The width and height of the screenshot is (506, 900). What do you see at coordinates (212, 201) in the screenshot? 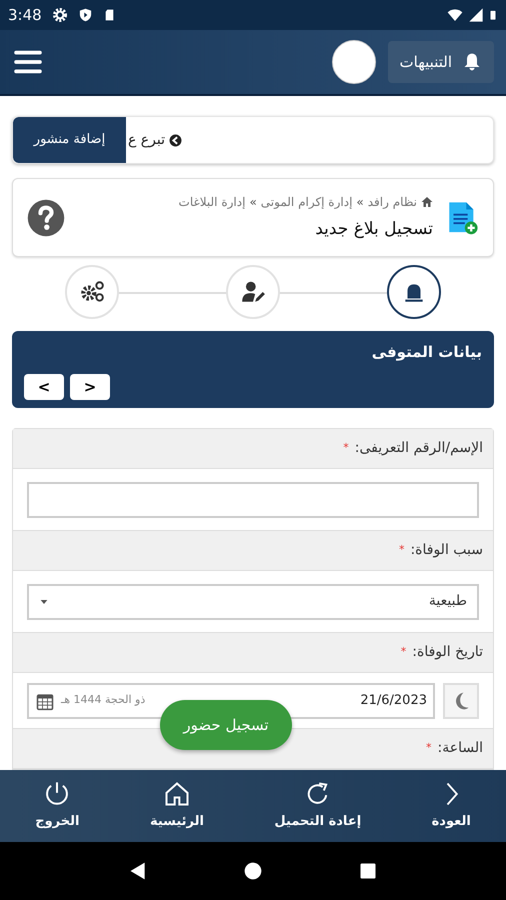
I see `breadcrumb-link: إدارة البلاغات` at bounding box center [212, 201].